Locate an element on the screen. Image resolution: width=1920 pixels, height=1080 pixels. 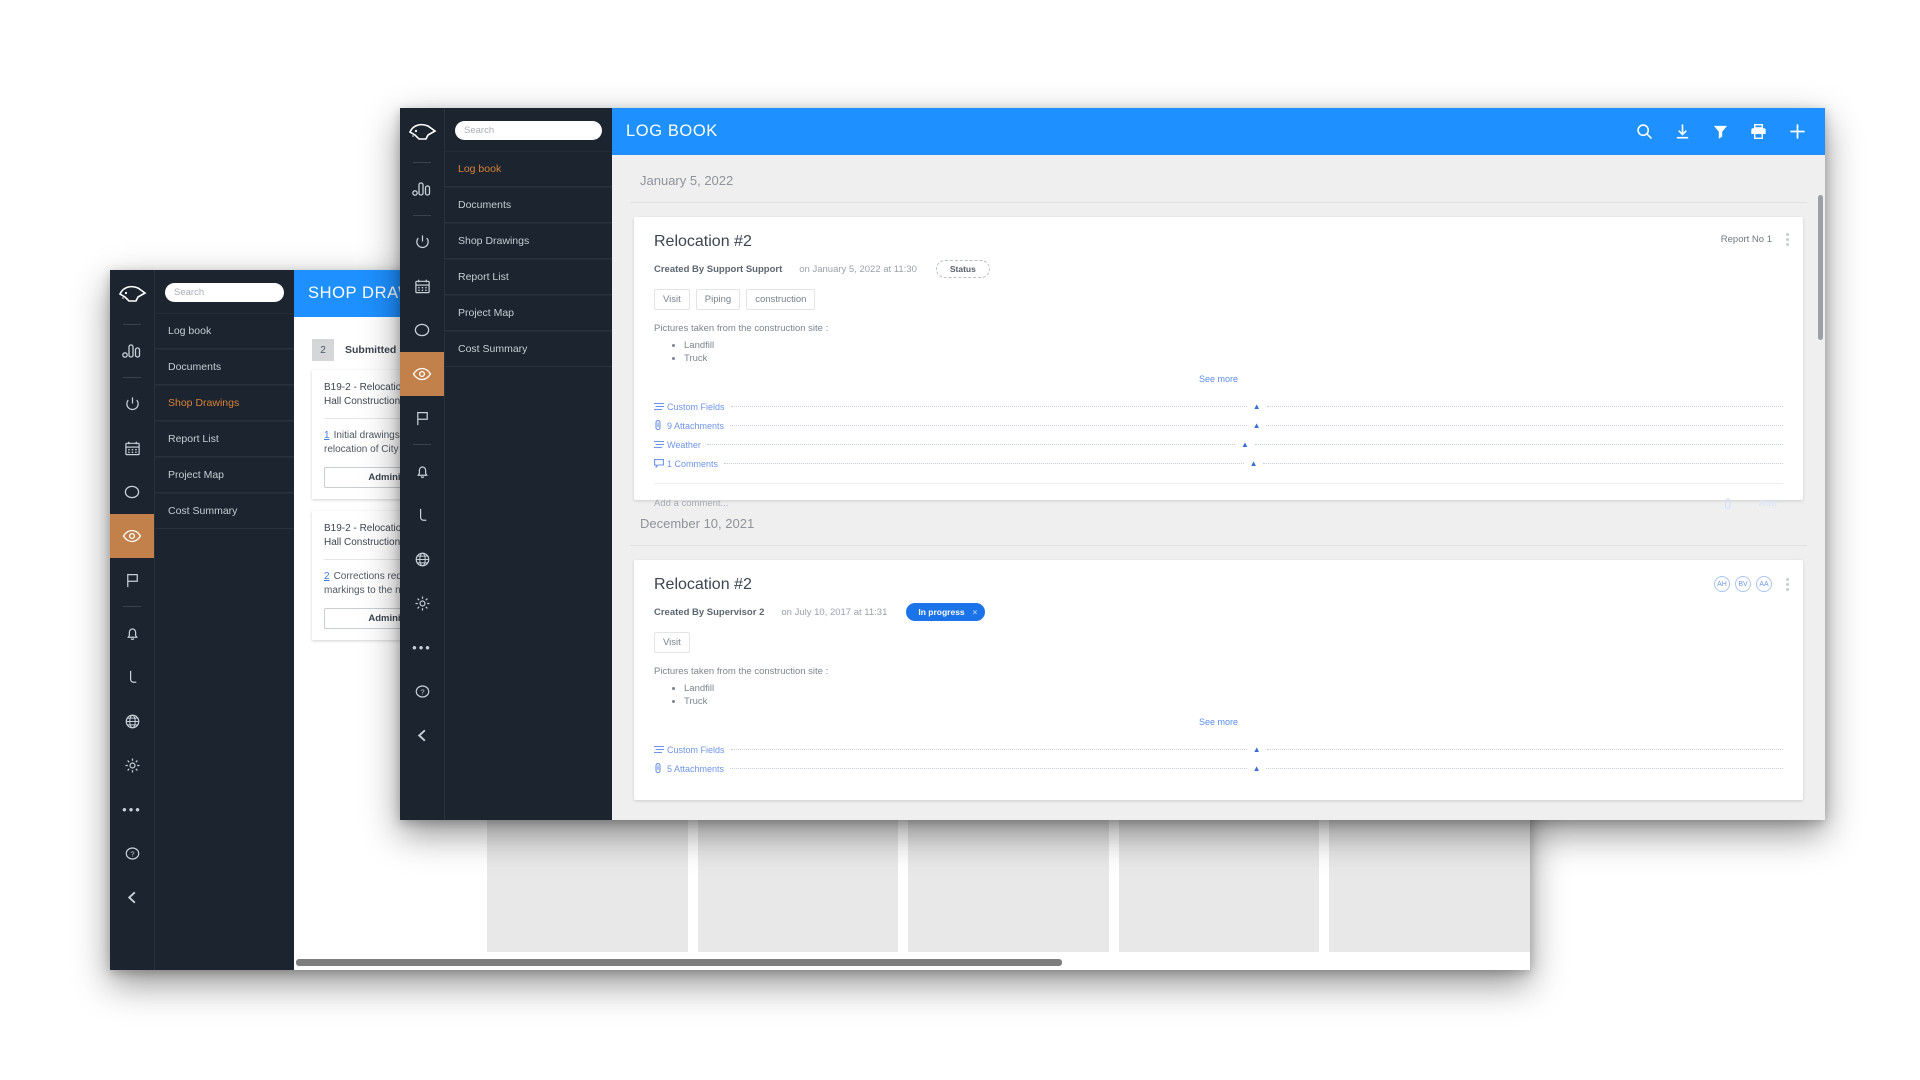
status-badge: In progress × is located at coordinates (946, 612).